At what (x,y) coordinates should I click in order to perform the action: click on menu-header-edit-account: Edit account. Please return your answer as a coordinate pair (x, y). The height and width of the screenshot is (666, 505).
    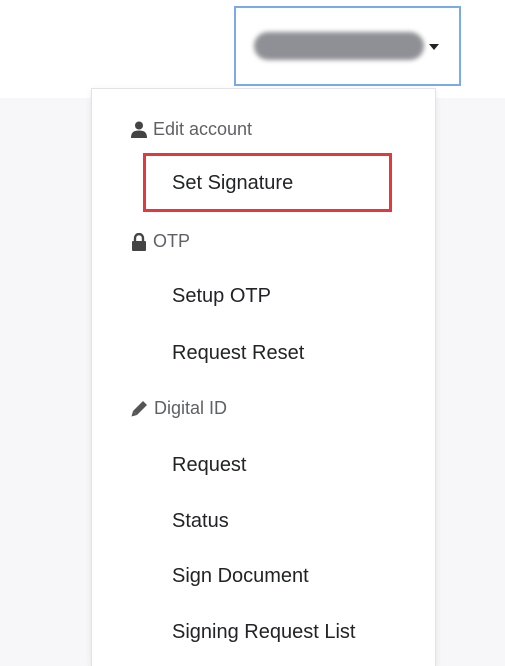
    Looking at the image, I should click on (191, 129).